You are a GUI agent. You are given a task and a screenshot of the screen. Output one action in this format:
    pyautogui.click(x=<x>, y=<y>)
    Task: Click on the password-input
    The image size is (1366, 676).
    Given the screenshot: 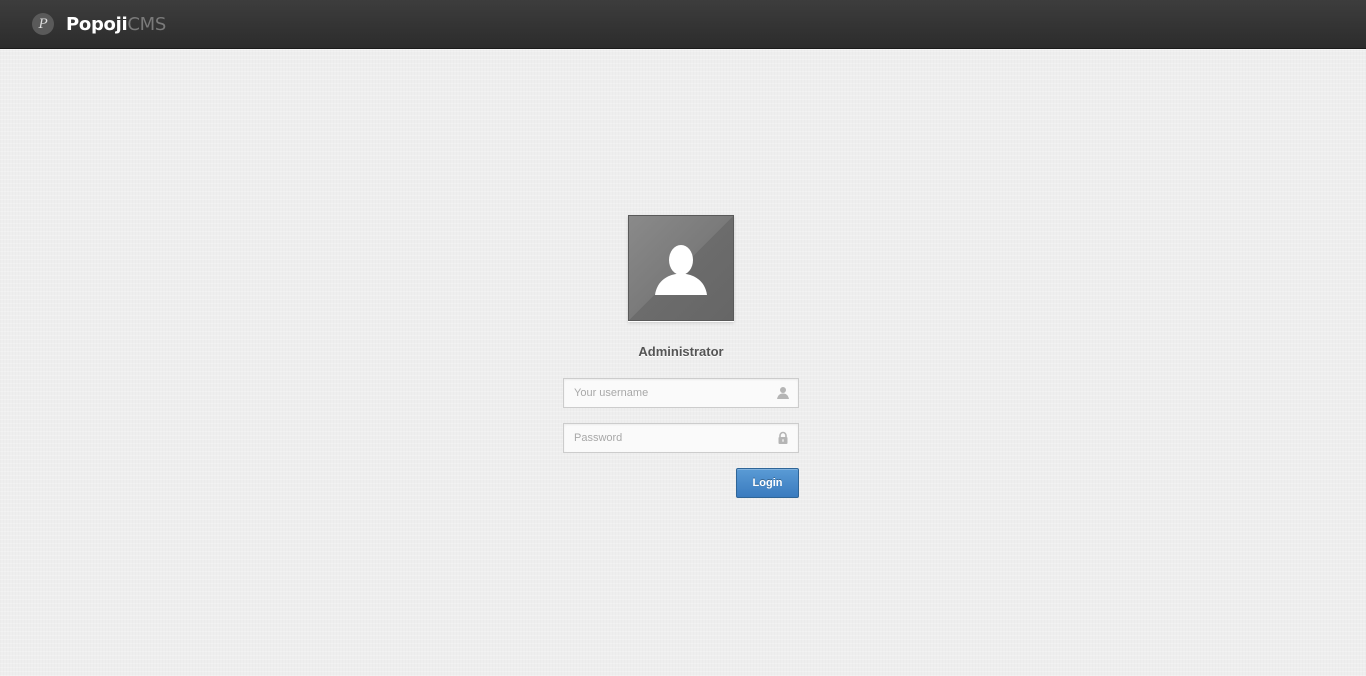 What is the action you would take?
    pyautogui.click(x=669, y=438)
    